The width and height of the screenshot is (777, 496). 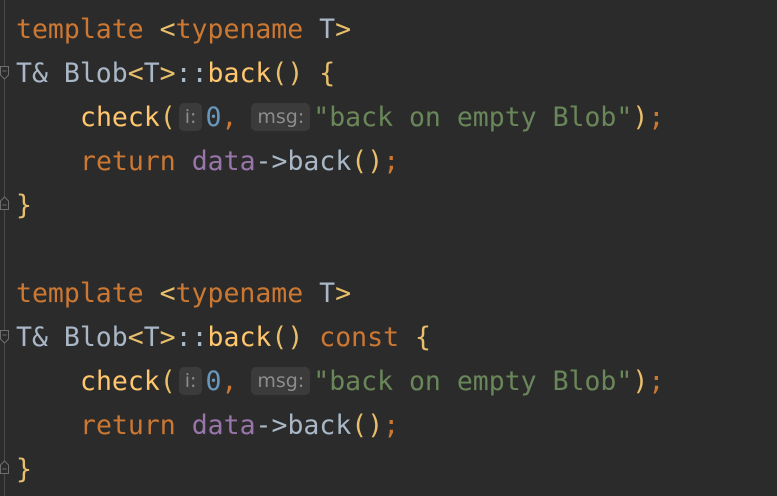 What do you see at coordinates (359, 337) in the screenshot?
I see `keyword-const: const` at bounding box center [359, 337].